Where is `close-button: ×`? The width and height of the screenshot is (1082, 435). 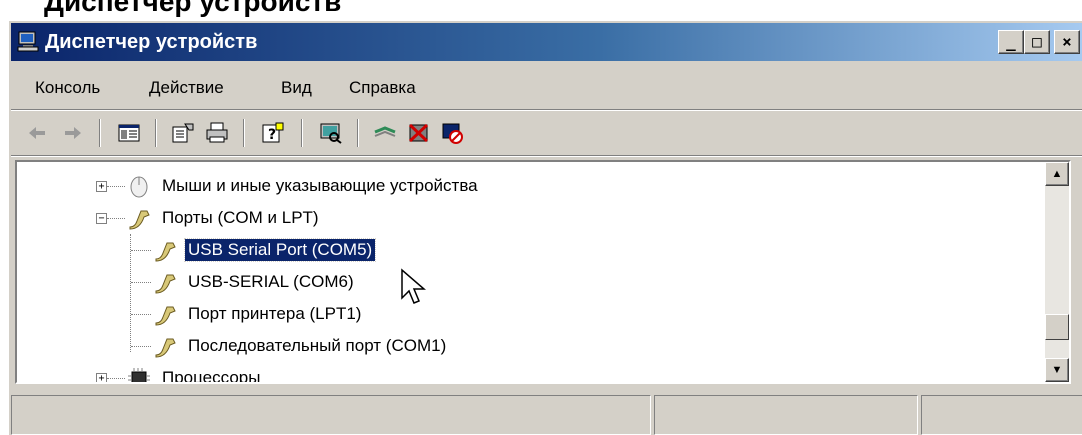 close-button: × is located at coordinates (1067, 42).